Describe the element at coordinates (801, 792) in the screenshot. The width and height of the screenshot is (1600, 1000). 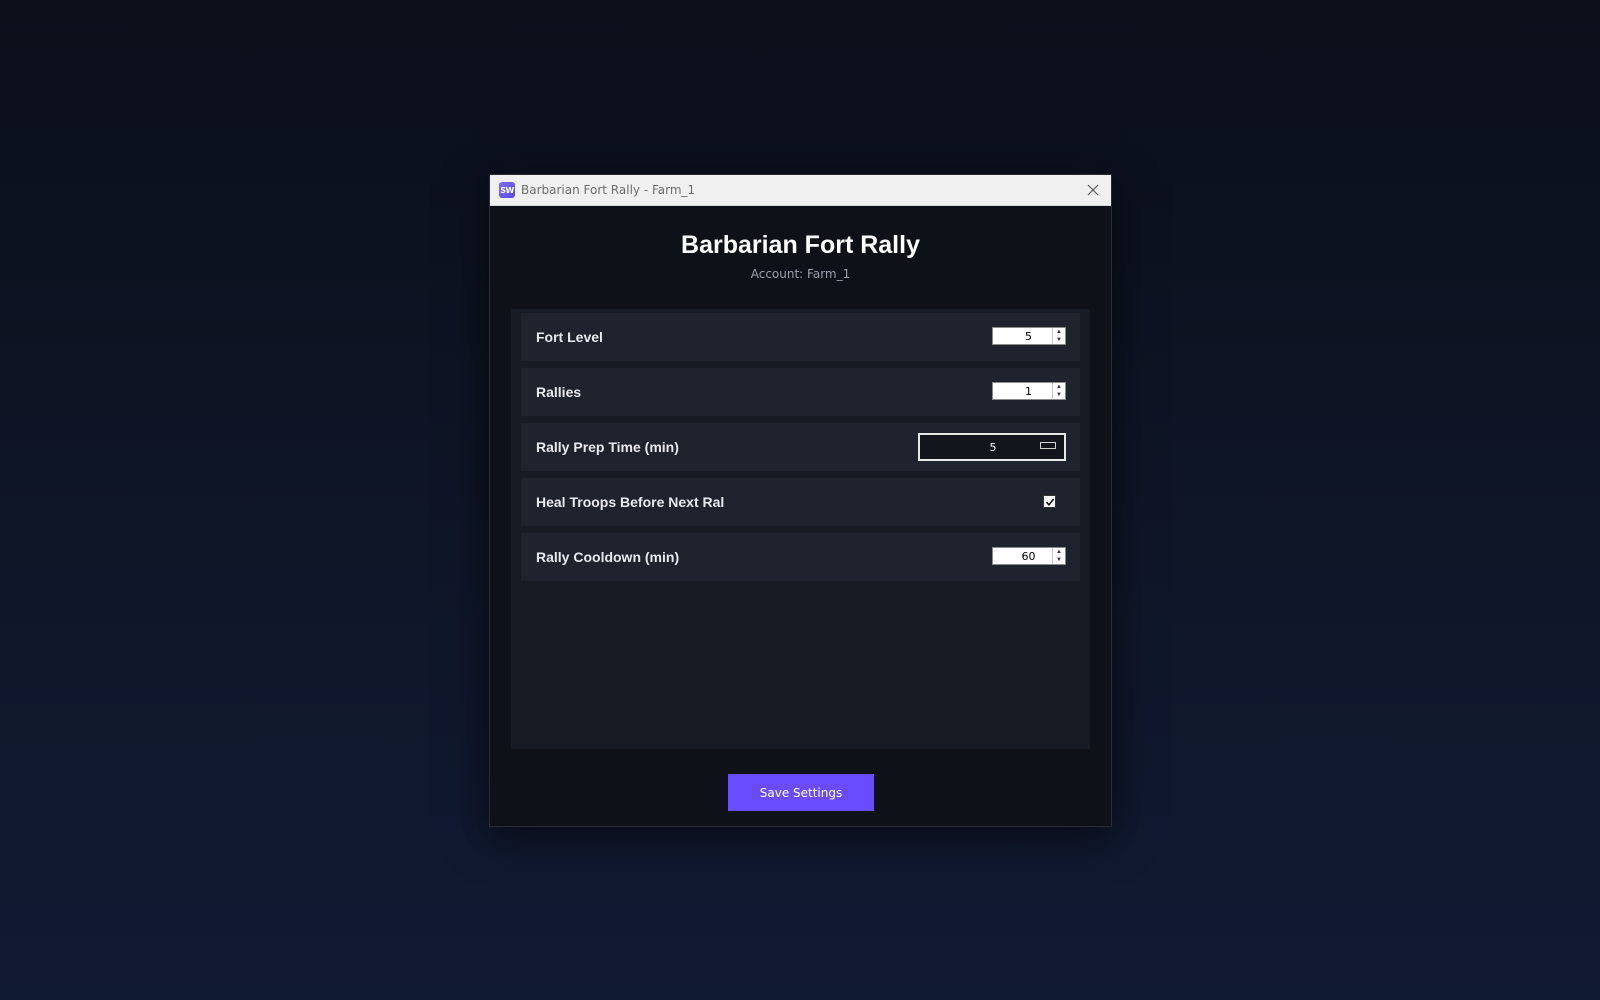
I see `save-settings-button: Save Settings` at that location.